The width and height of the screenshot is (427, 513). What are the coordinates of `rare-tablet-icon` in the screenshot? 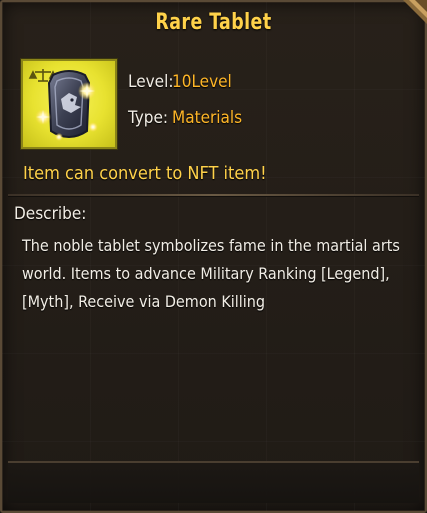 It's located at (63, 105).